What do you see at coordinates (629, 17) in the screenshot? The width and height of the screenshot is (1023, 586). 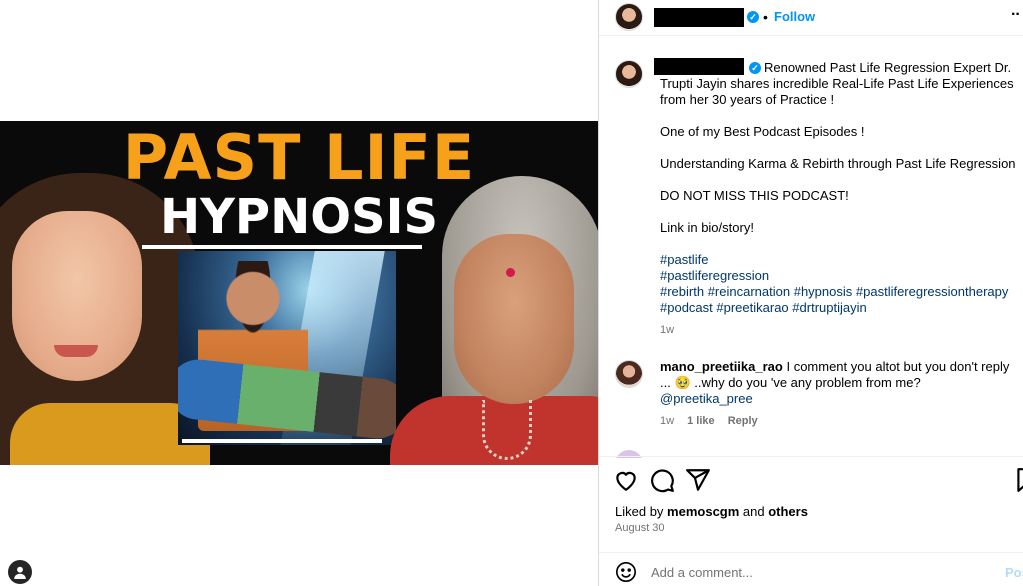 I see `author-avatar` at bounding box center [629, 17].